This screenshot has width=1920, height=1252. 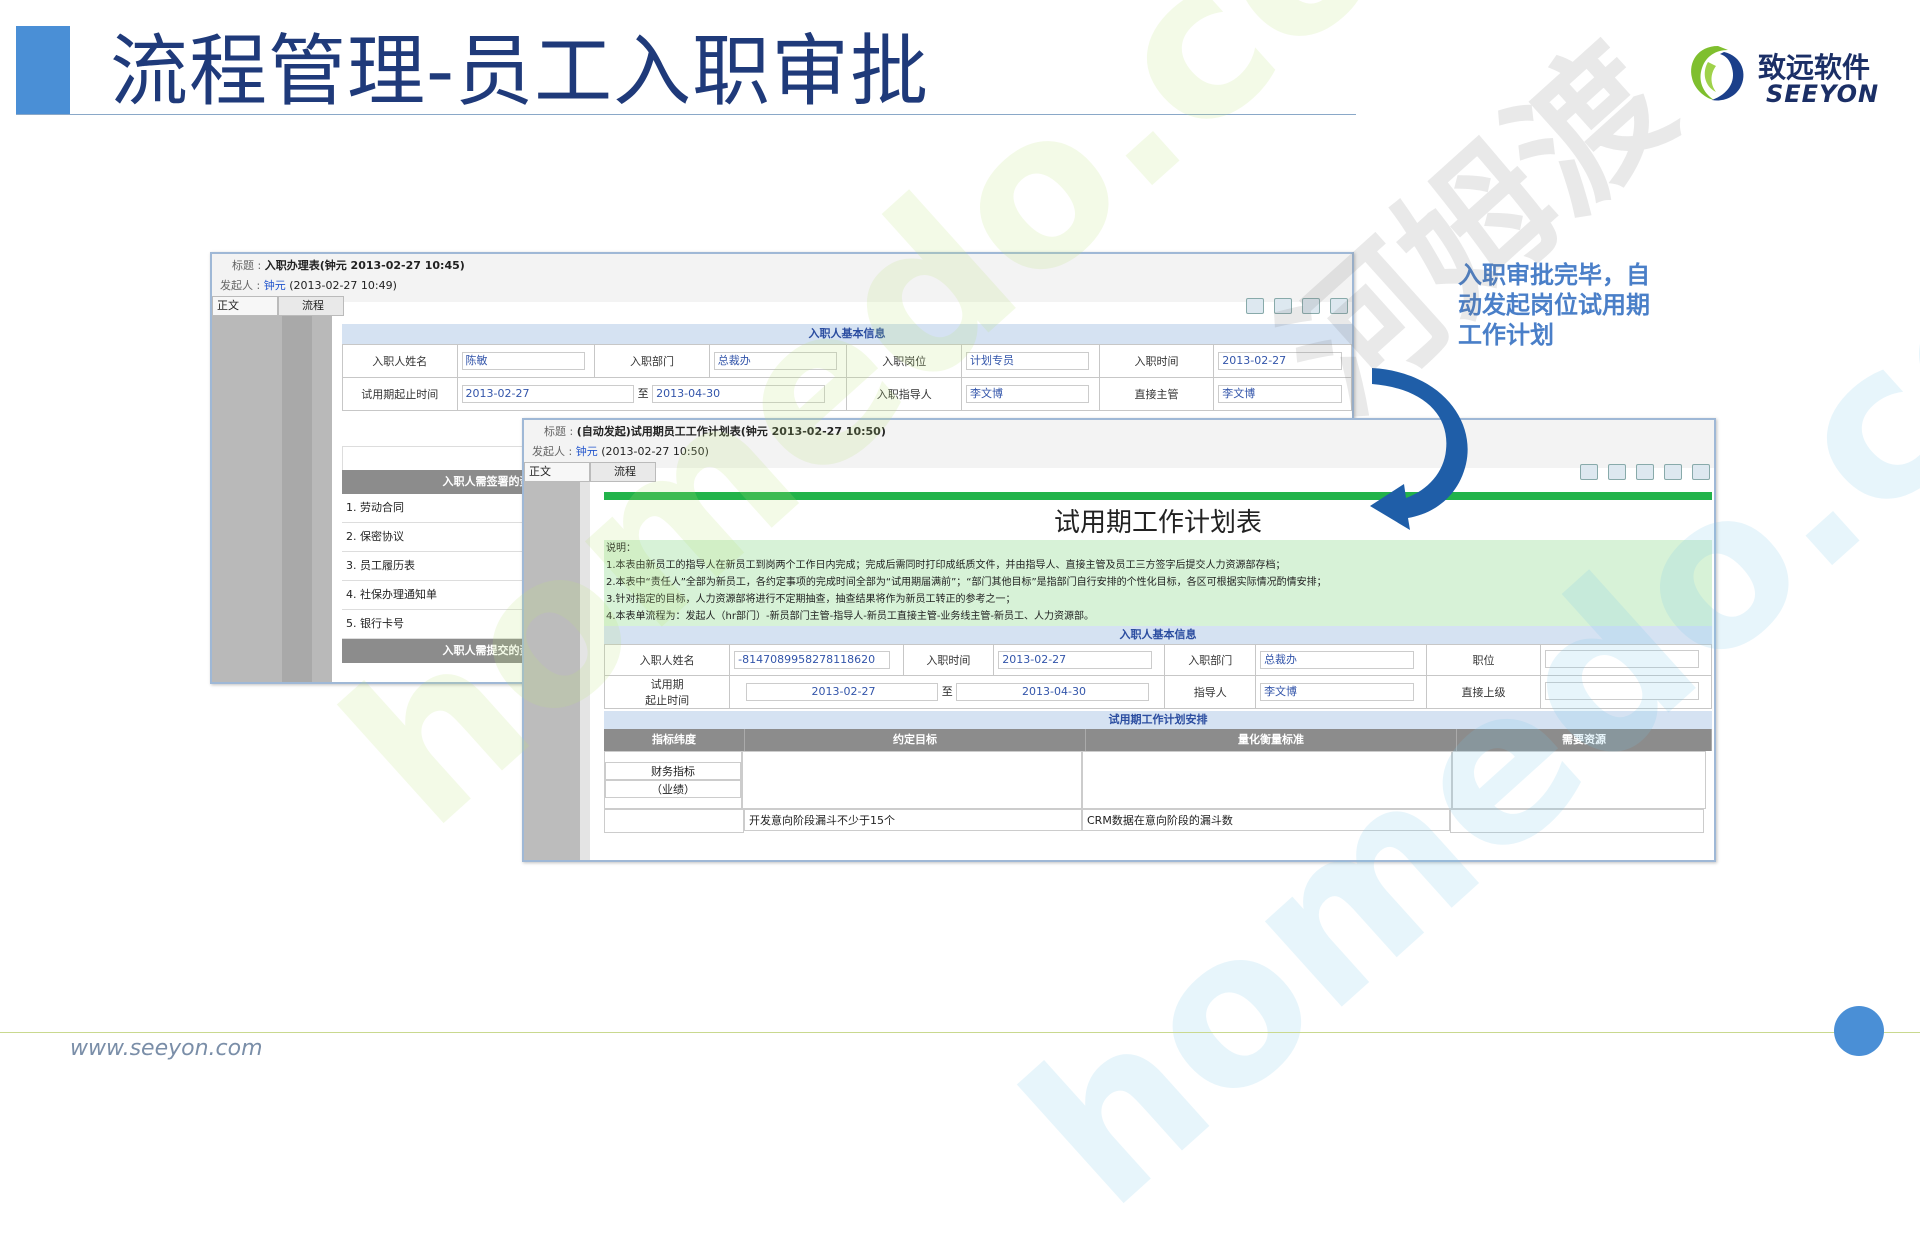 What do you see at coordinates (960, 1032) in the screenshot?
I see `footer-divider` at bounding box center [960, 1032].